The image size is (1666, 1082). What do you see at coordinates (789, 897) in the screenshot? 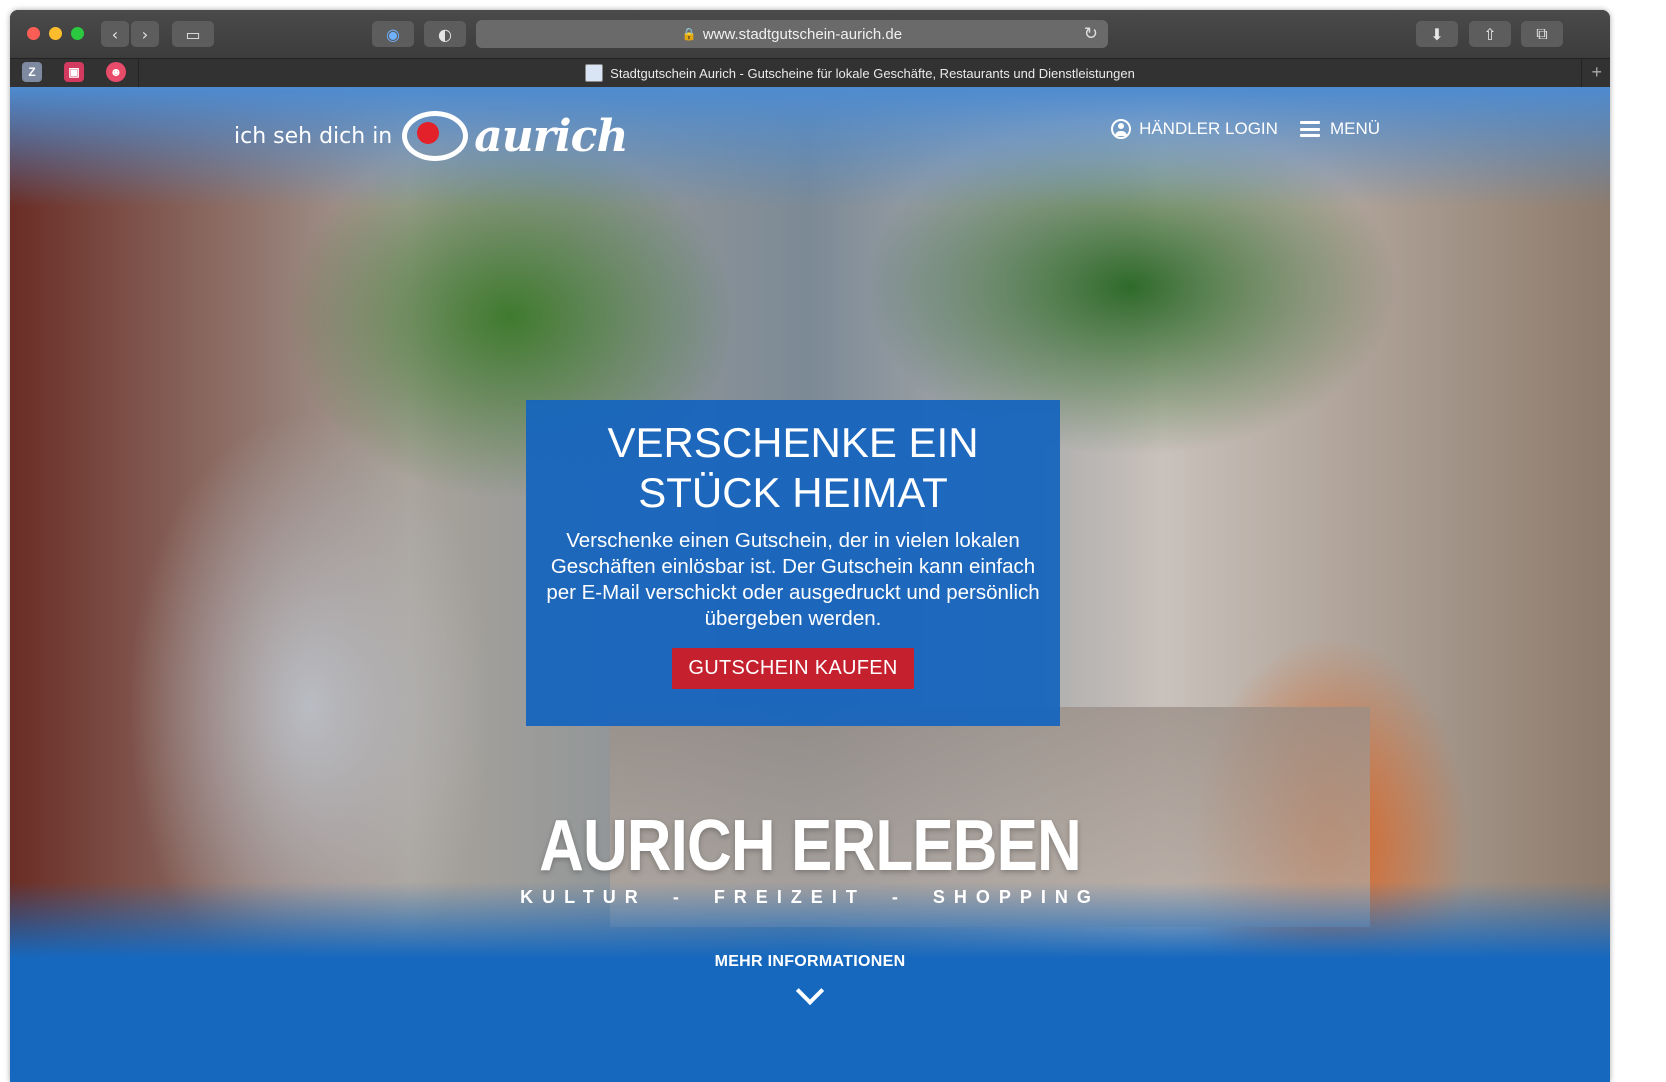
I see `banner-sub-freizeit: FREIZEIT` at bounding box center [789, 897].